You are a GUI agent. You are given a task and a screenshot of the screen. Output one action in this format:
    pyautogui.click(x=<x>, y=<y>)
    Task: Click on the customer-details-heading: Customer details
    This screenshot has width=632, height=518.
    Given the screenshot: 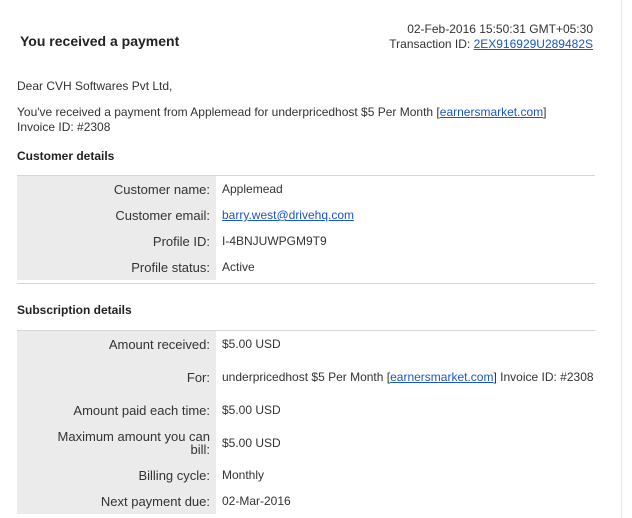 What is the action you would take?
    pyautogui.click(x=66, y=156)
    